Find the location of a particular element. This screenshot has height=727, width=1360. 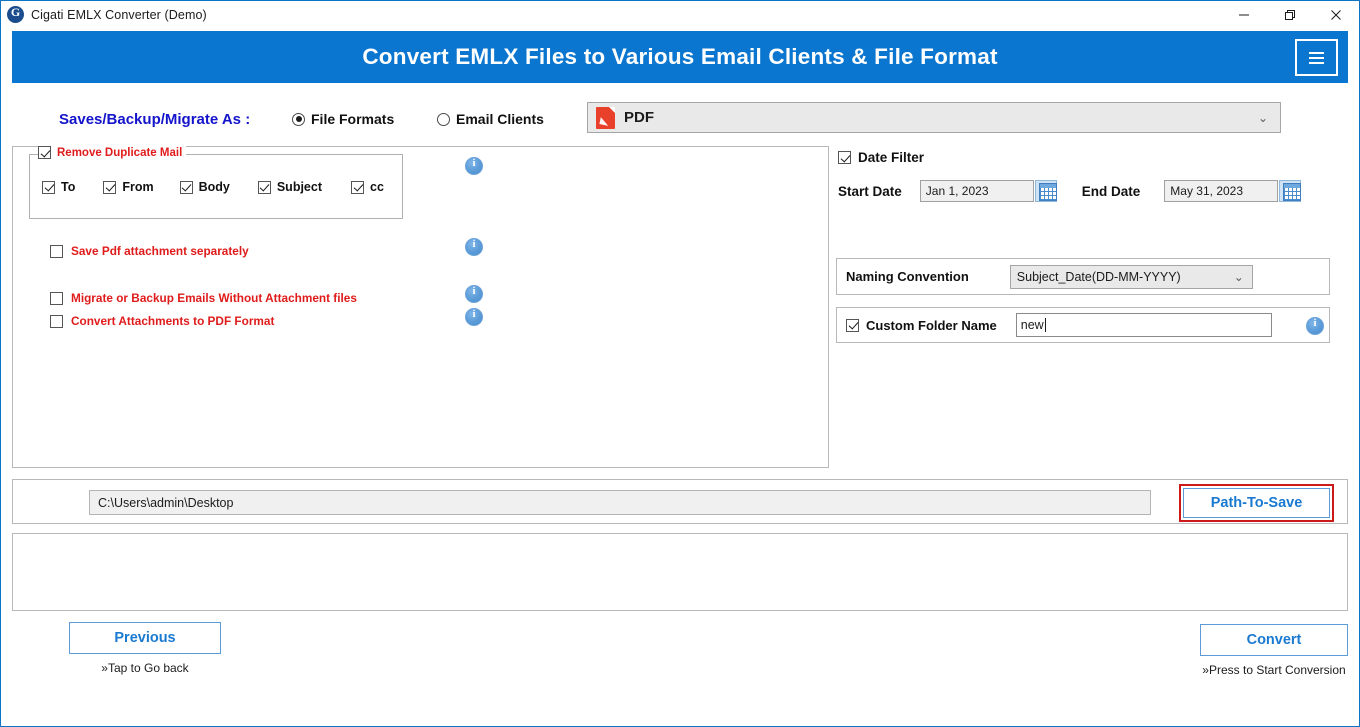

end-date-label: End Date is located at coordinates (1111, 191).